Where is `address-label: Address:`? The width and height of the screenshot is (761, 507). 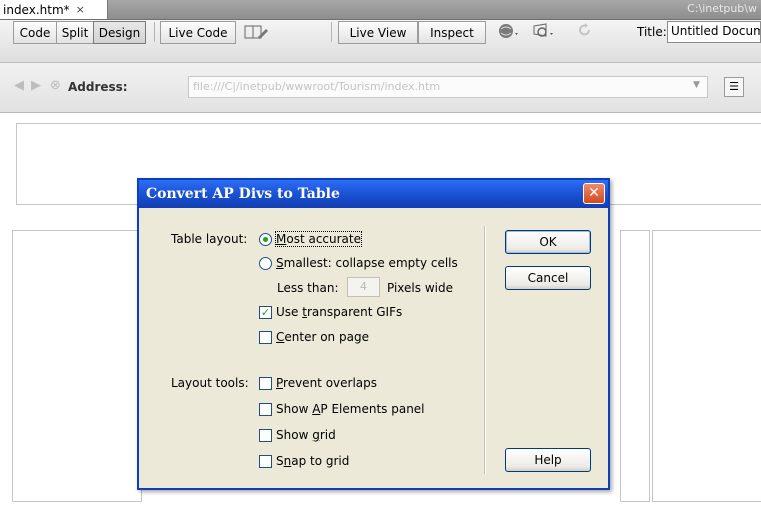 address-label: Address: is located at coordinates (98, 87).